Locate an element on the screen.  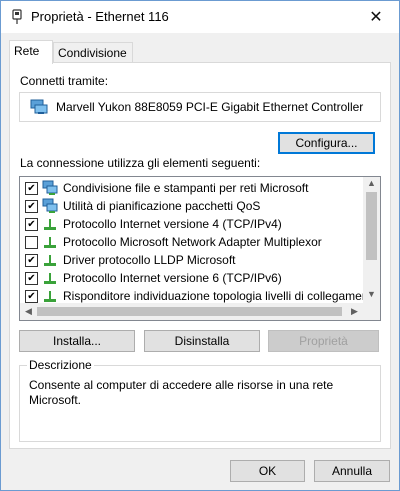
tab-rete: Rete is located at coordinates (31, 52).